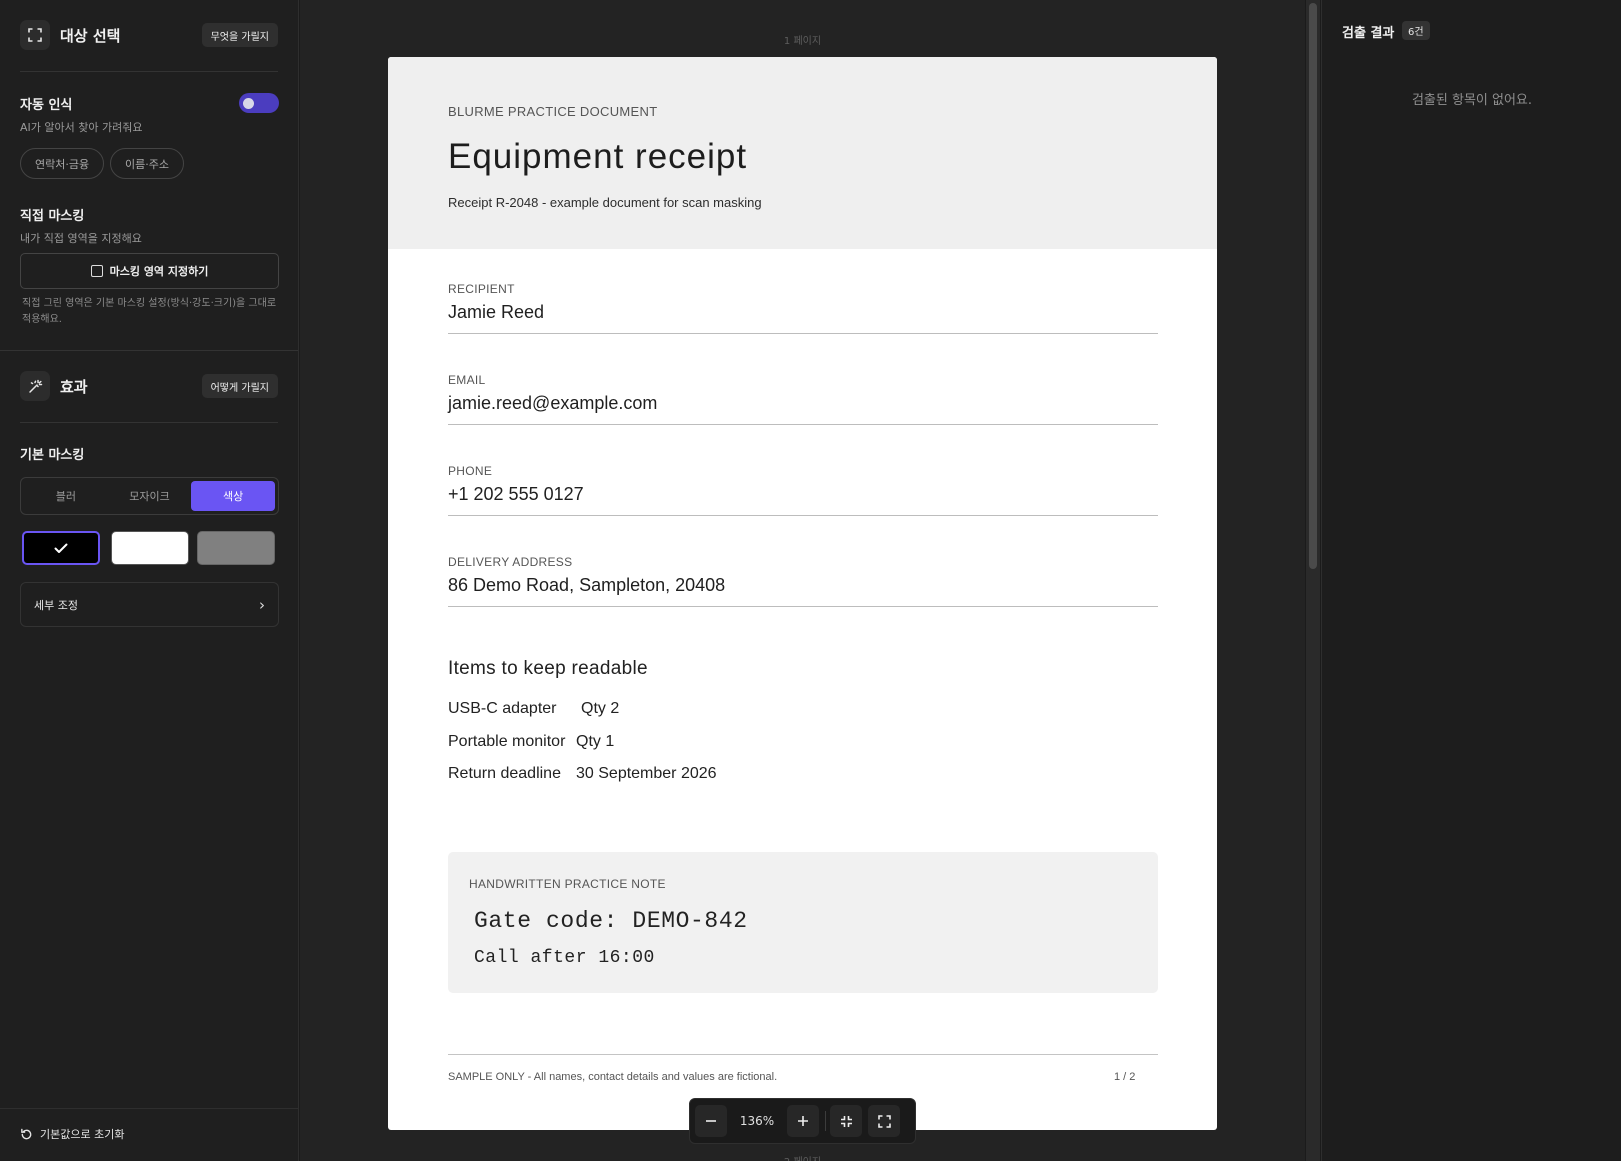 This screenshot has height=1161, width=1621. Describe the element at coordinates (611, 921) in the screenshot. I see `handwritten-line-1: Gate code: DEMO-842` at that location.